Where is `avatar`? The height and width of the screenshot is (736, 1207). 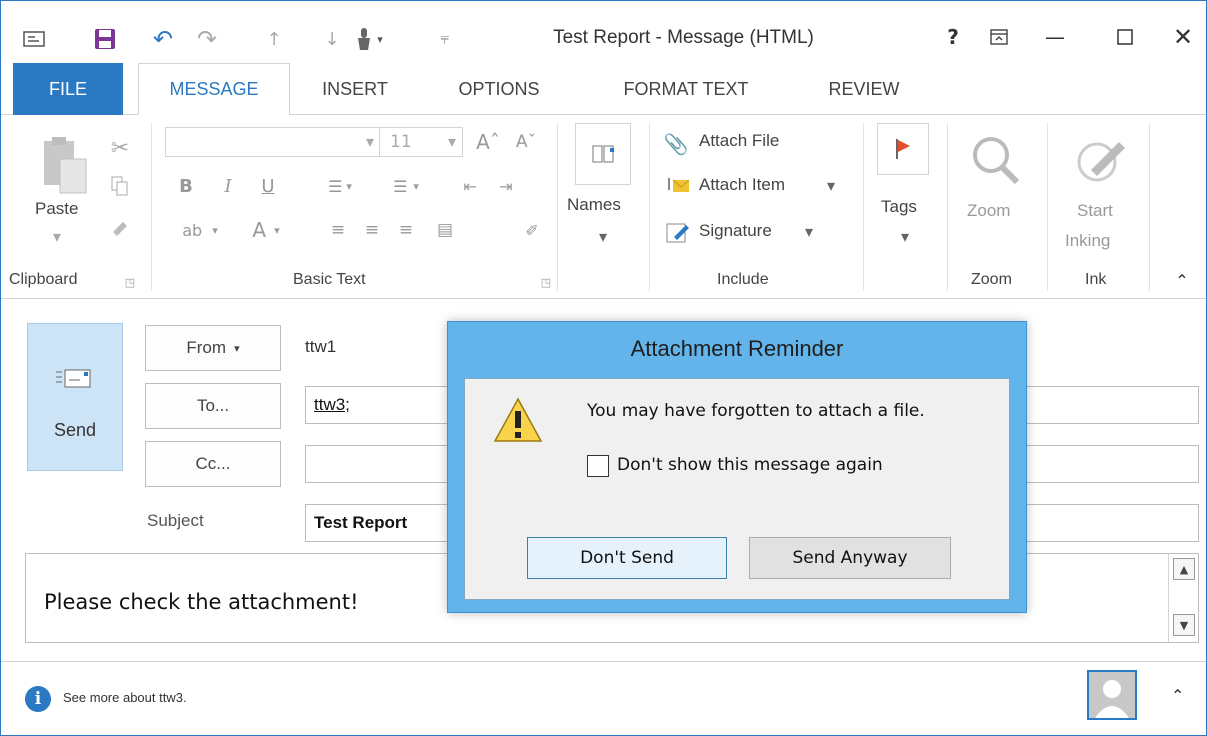
avatar is located at coordinates (1112, 695).